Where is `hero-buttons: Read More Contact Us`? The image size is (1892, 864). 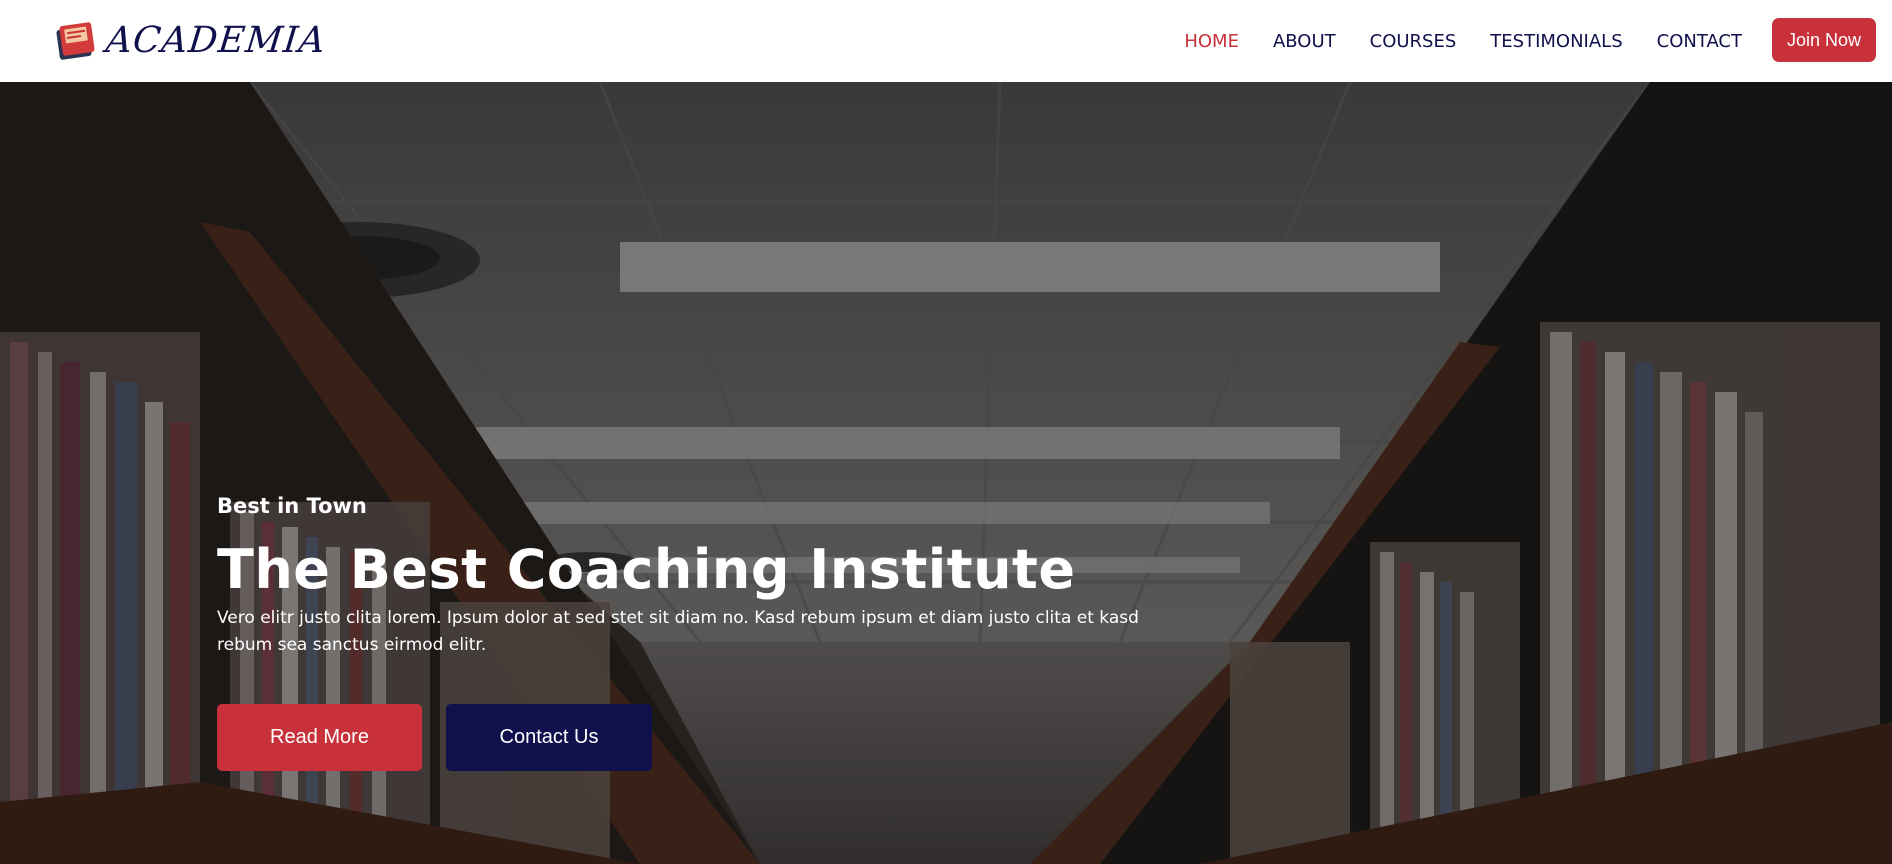 hero-buttons: Read More Contact Us is located at coordinates (434, 737).